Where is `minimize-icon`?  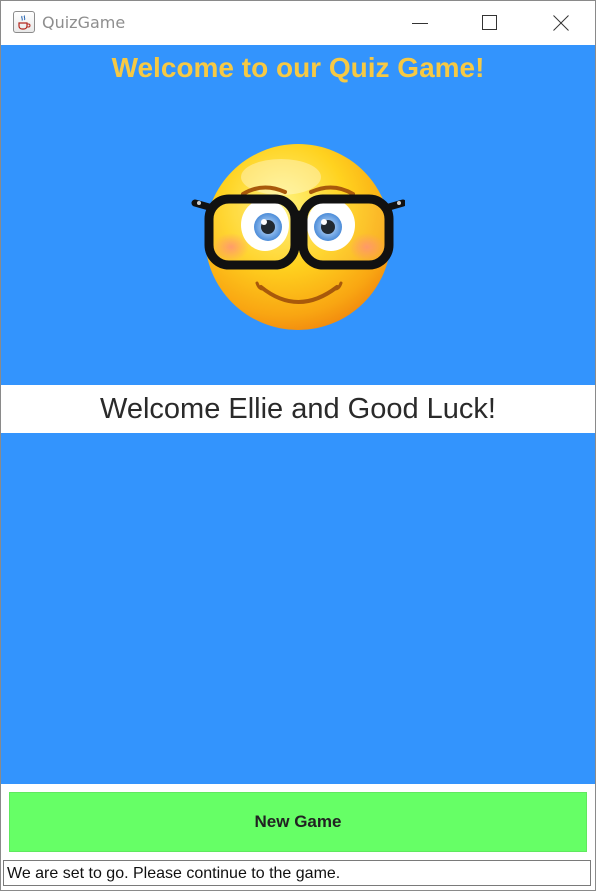 minimize-icon is located at coordinates (420, 23).